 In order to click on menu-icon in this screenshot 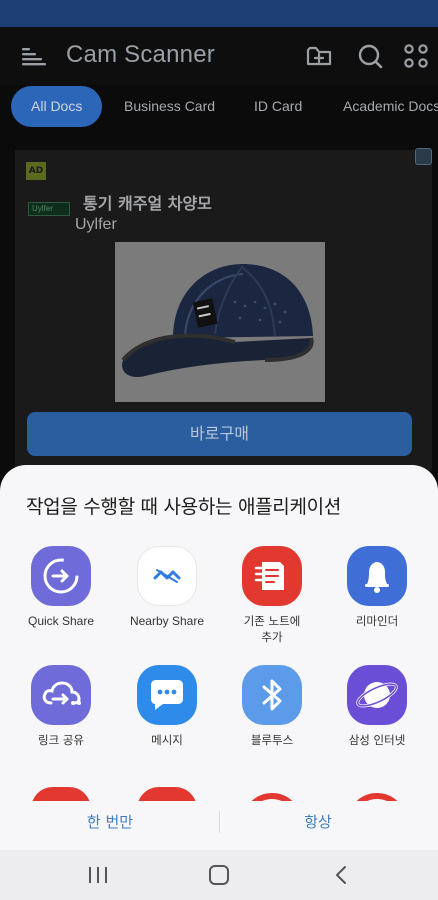, I will do `click(34, 57)`.